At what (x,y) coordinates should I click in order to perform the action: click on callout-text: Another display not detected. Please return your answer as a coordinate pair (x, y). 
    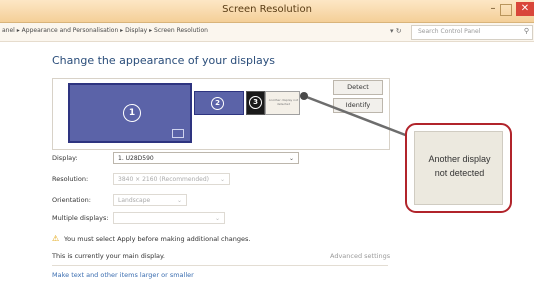
    Looking at the image, I should click on (459, 166).